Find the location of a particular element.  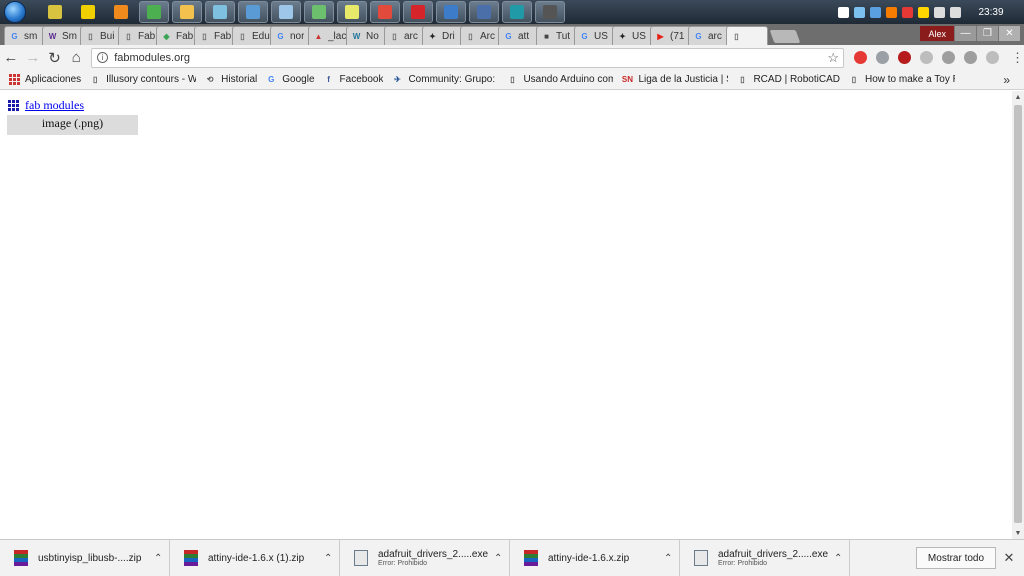

download-item: attiny-ide-1.6.x.zip ⌃ is located at coordinates (595, 557).